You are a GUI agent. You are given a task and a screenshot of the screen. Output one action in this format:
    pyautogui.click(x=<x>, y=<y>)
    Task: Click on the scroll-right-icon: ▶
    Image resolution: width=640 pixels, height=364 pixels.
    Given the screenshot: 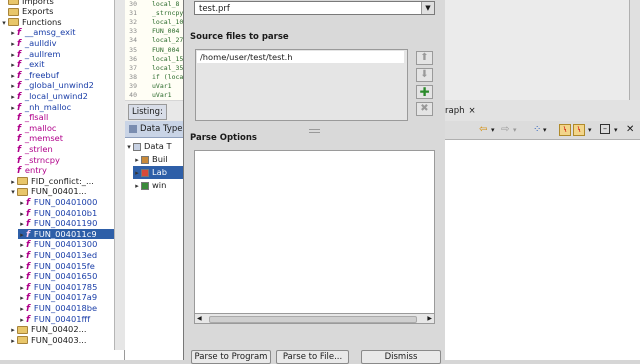 What is the action you would take?
    pyautogui.click(x=429, y=318)
    